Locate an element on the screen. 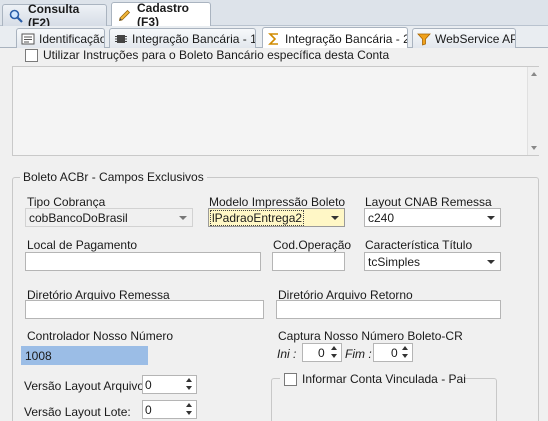  tab-webservice-api: WebService API is located at coordinates (464, 38).